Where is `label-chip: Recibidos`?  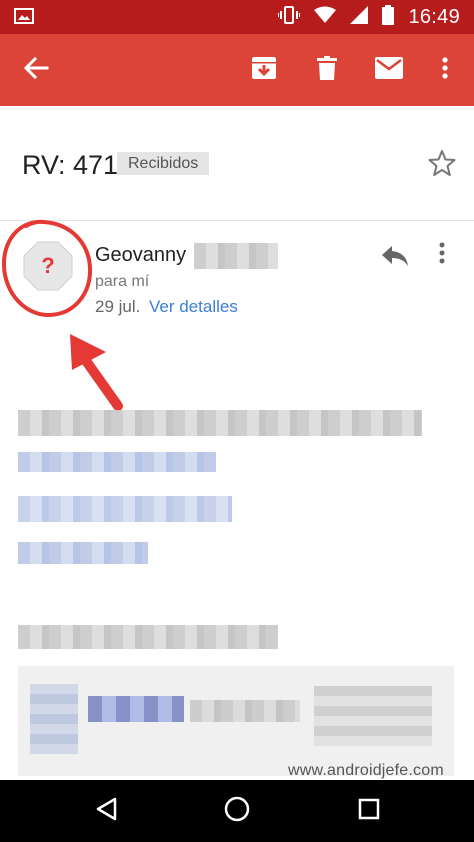
label-chip: Recibidos is located at coordinates (163, 163).